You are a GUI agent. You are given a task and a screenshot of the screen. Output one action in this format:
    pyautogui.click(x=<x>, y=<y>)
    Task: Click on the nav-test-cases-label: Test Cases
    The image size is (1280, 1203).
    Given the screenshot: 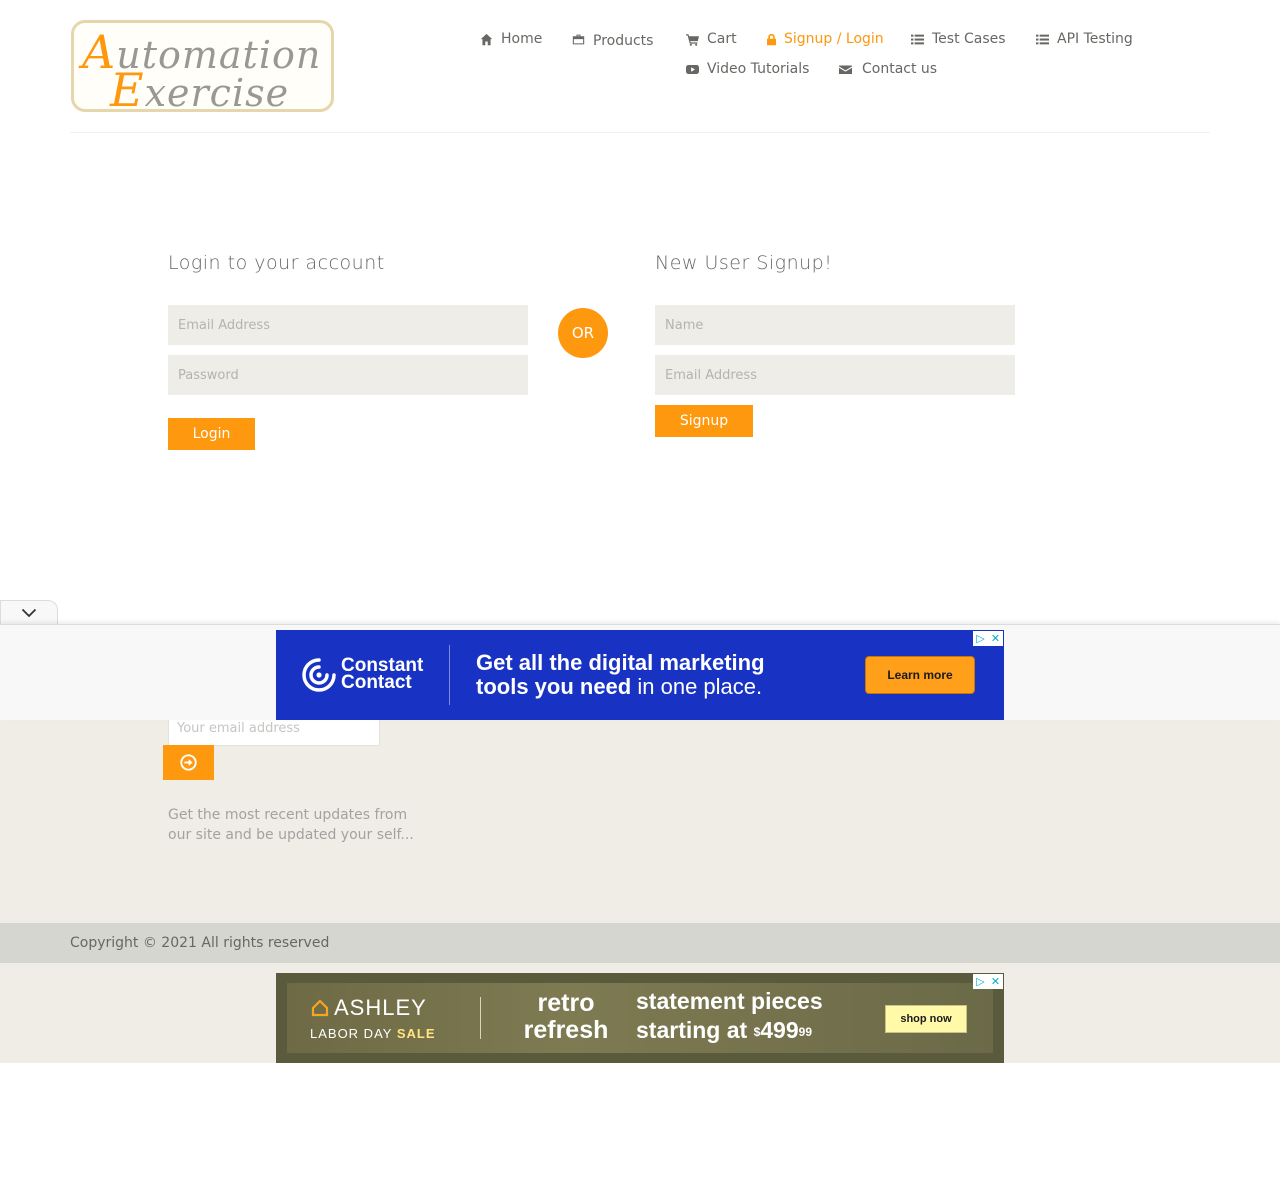 What is the action you would take?
    pyautogui.click(x=969, y=39)
    